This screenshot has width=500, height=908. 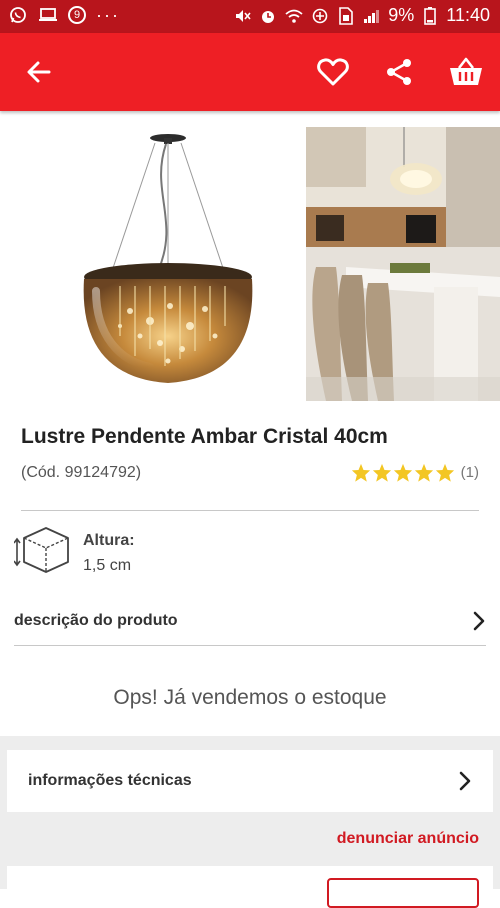 What do you see at coordinates (204, 436) in the screenshot?
I see `product-title: Lustre Pendente Ambar Cristal 40cm` at bounding box center [204, 436].